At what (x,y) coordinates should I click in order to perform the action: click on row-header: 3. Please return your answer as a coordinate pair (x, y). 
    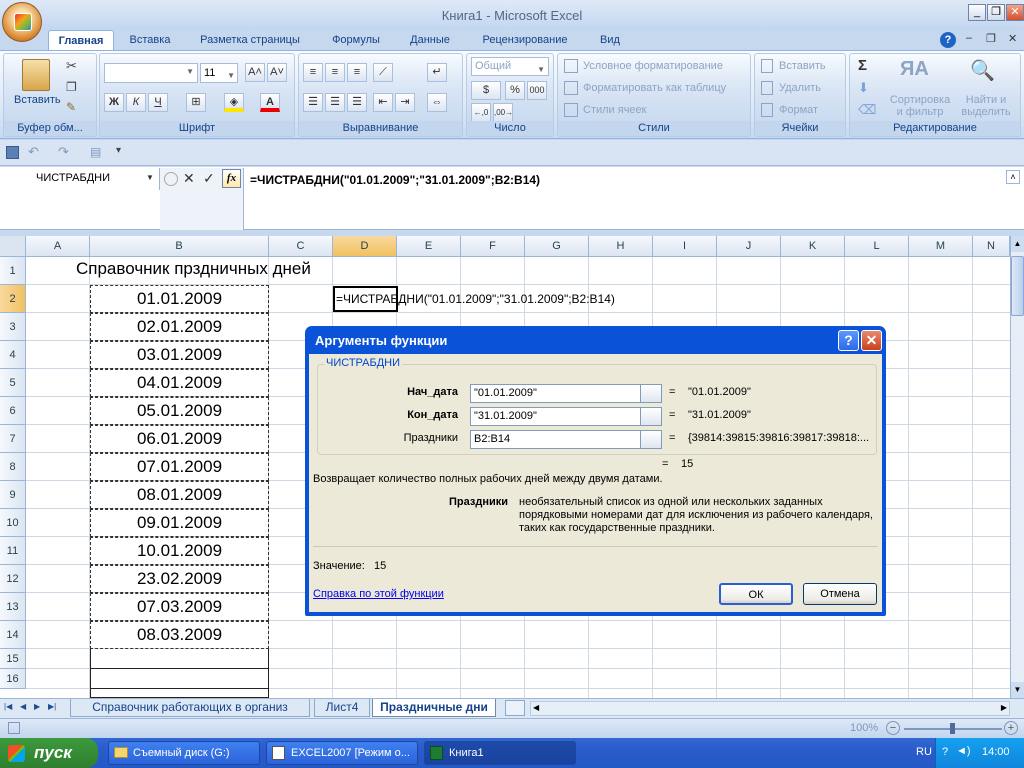
    Looking at the image, I should click on (13, 327).